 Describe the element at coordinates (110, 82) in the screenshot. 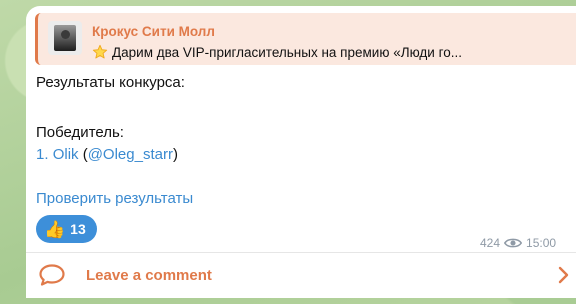

I see `results-heading: Результаты конкурса:` at that location.